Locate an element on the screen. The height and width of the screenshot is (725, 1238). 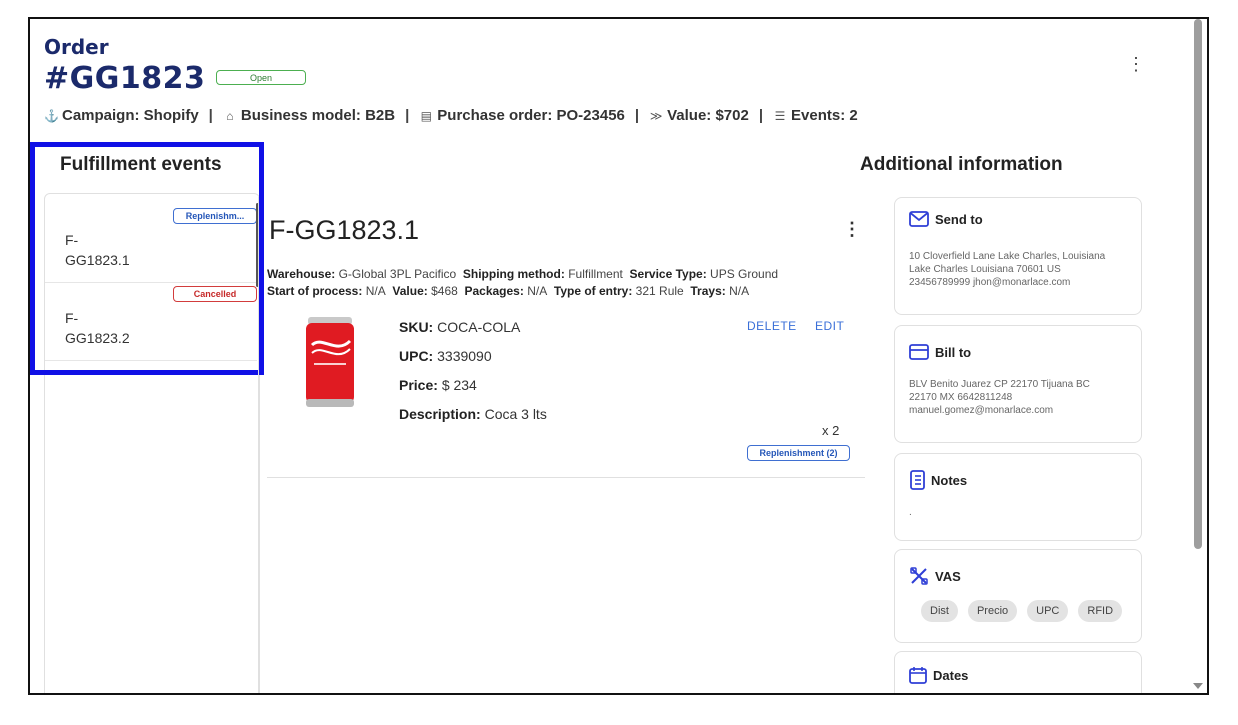
notes-header: Notes is located at coordinates (938, 480).